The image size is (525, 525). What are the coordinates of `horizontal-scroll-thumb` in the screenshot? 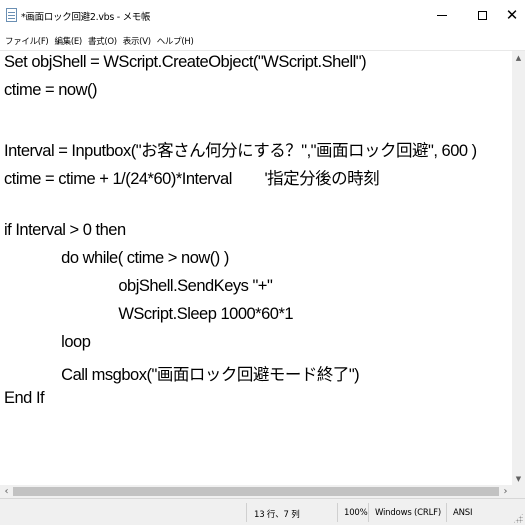 It's located at (256, 491).